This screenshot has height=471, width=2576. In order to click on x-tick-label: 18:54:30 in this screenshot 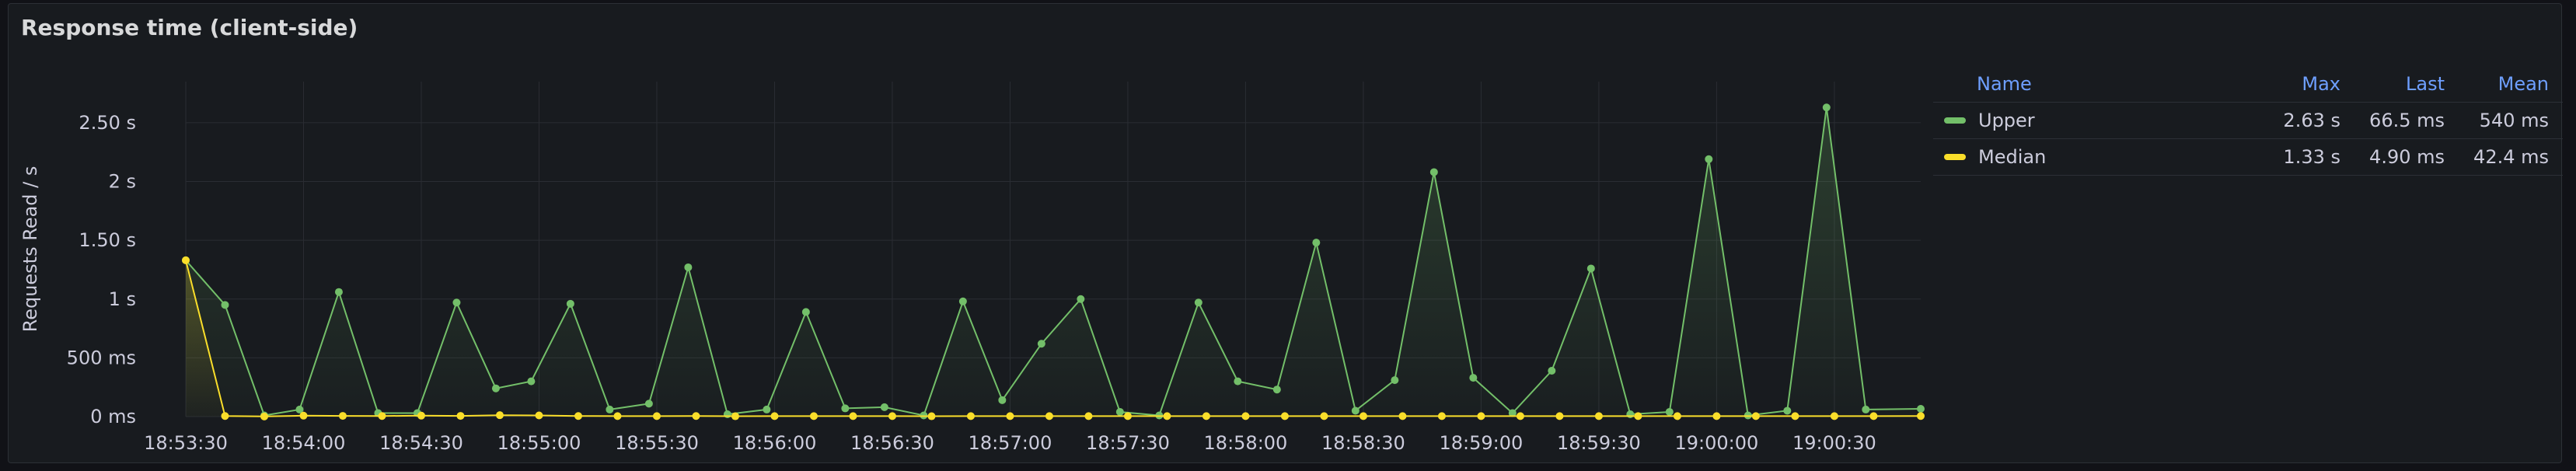, I will do `click(421, 443)`.